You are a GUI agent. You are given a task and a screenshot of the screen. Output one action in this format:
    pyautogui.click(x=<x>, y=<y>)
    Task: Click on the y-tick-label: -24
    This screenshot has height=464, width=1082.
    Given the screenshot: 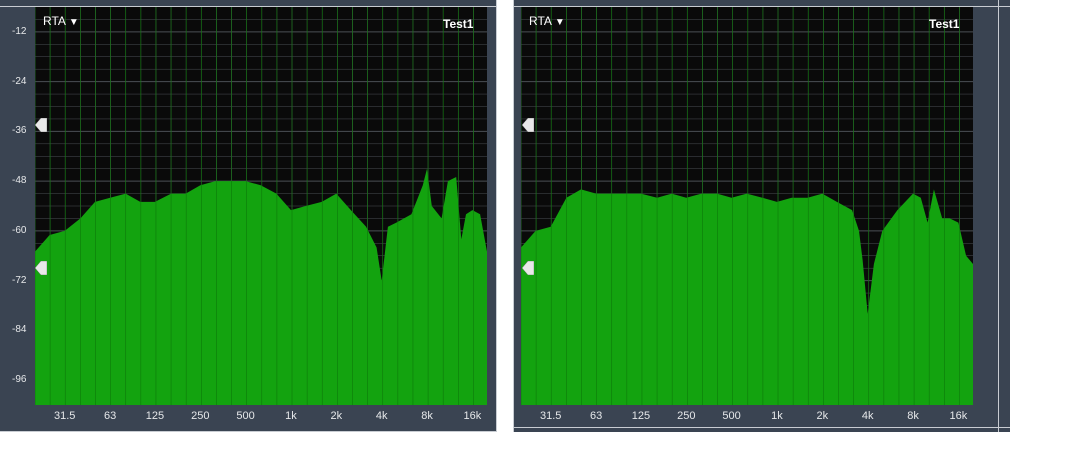 What is the action you would take?
    pyautogui.click(x=19, y=81)
    